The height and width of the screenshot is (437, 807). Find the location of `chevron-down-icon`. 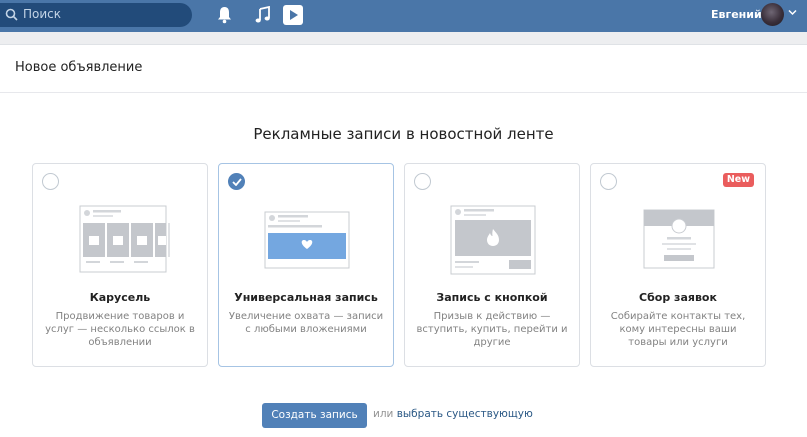

chevron-down-icon is located at coordinates (792, 12).